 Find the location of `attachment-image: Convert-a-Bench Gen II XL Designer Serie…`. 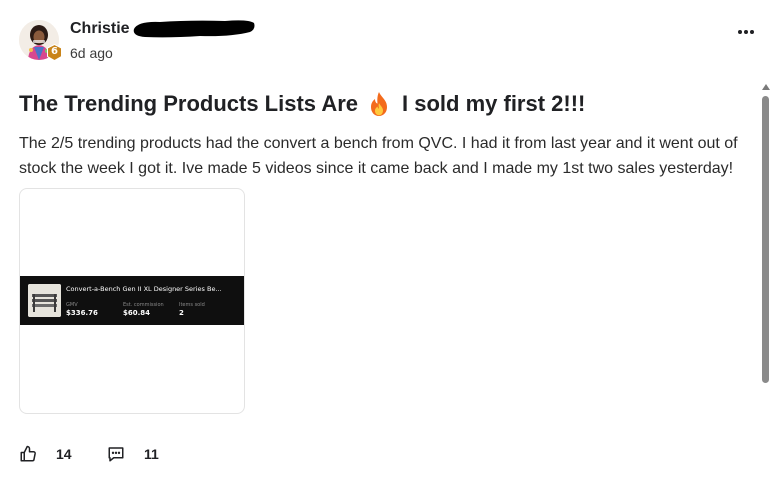

attachment-image: Convert-a-Bench Gen II XL Designer Serie… is located at coordinates (132, 301).